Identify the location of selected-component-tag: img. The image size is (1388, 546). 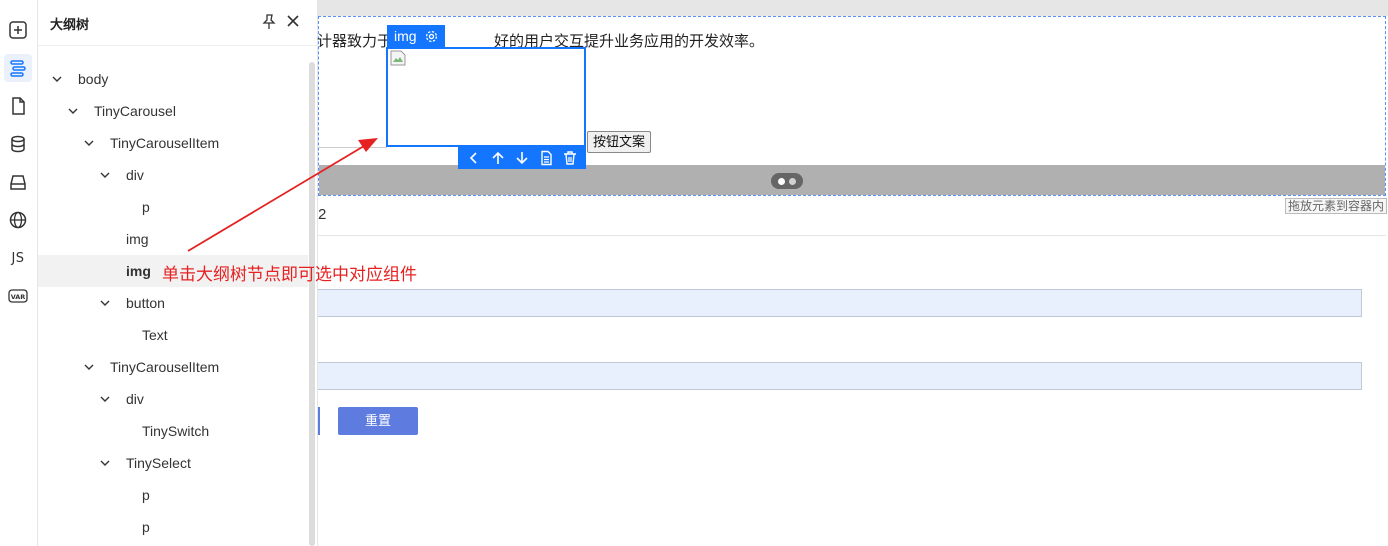
(416, 36).